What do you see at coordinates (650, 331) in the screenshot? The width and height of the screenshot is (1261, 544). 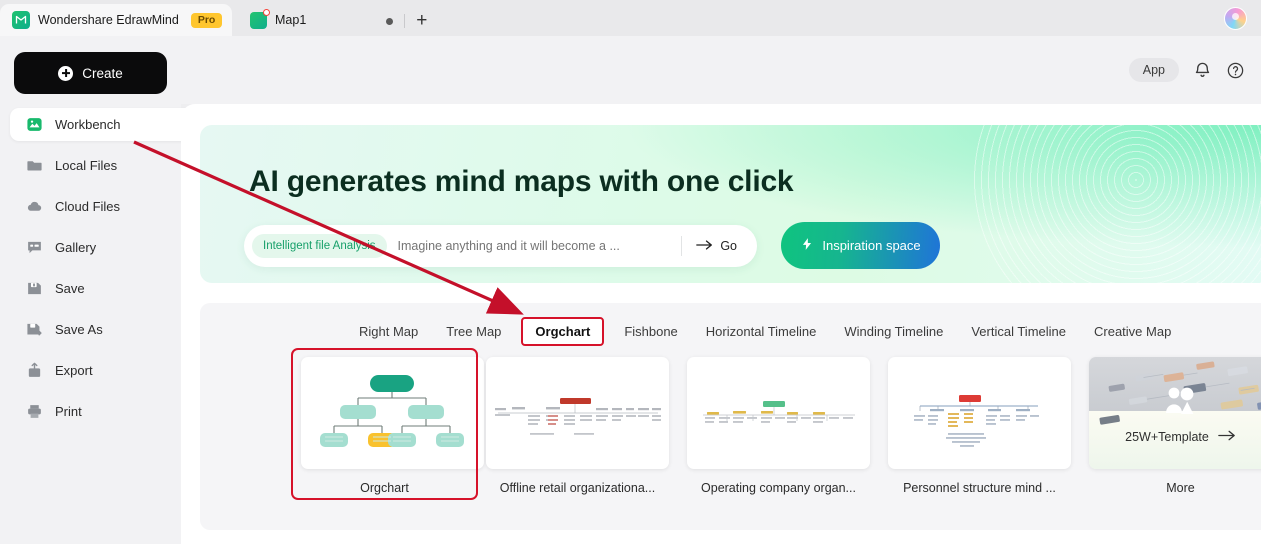 I see `template-tab-fishbone: Fishbone` at bounding box center [650, 331].